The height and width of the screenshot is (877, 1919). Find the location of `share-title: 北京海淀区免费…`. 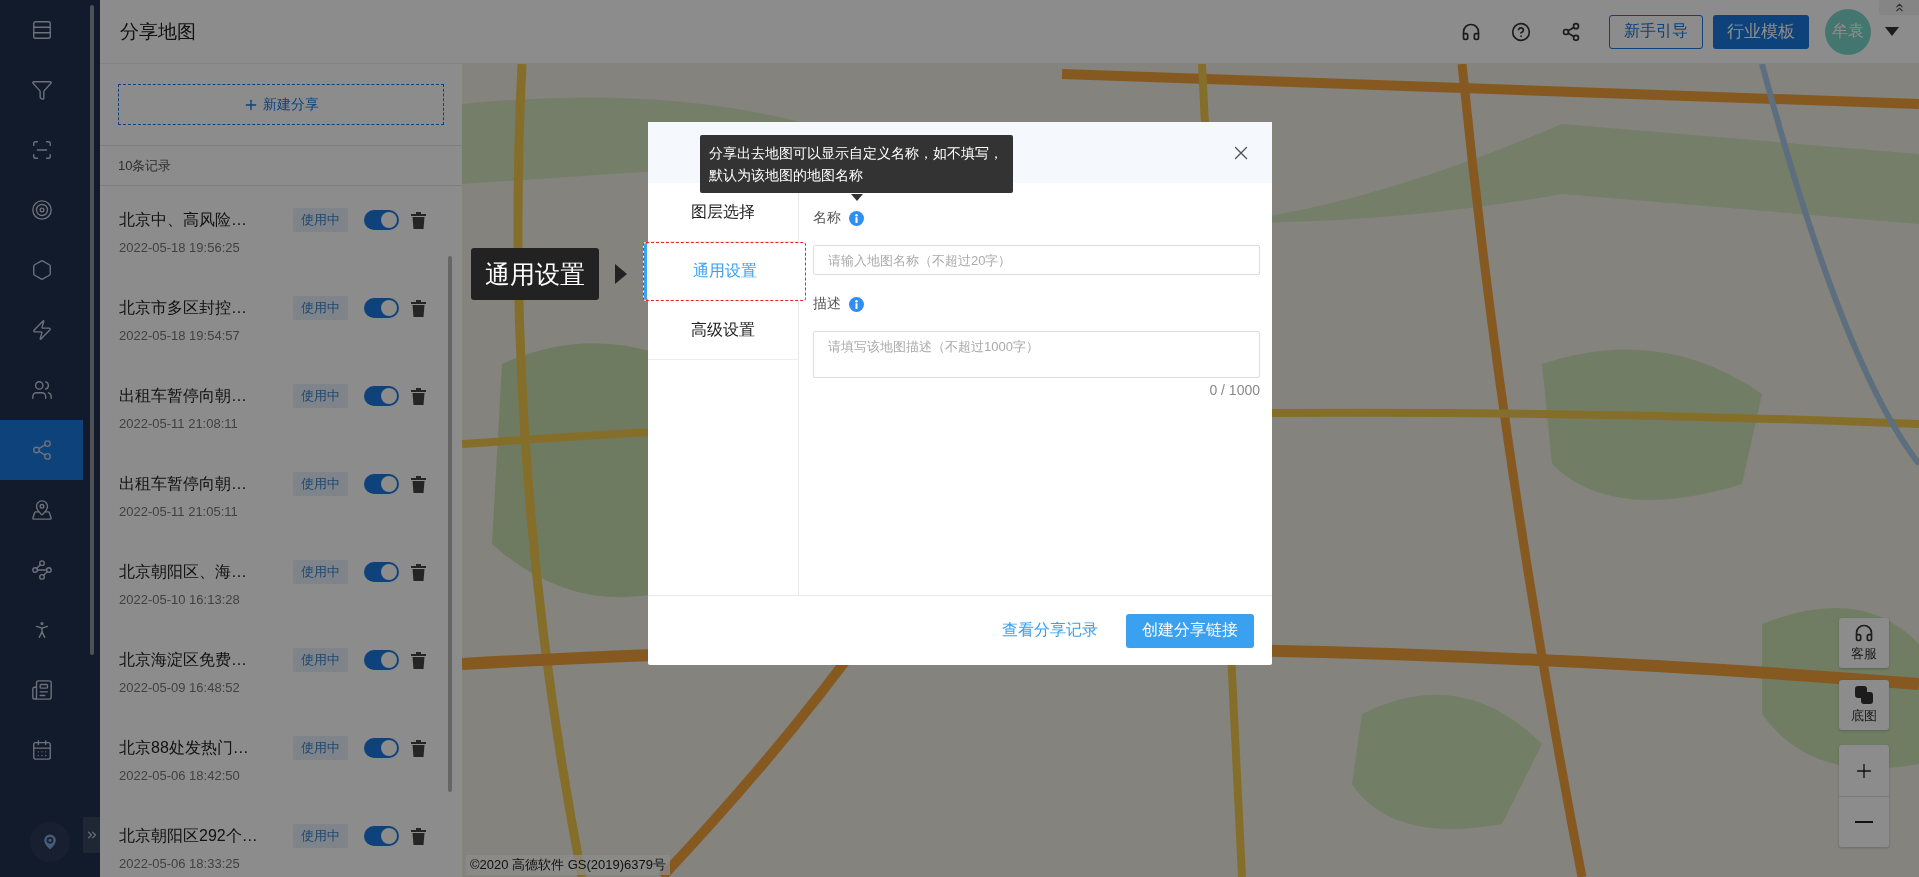

share-title: 北京海淀区免费… is located at coordinates (200, 660).